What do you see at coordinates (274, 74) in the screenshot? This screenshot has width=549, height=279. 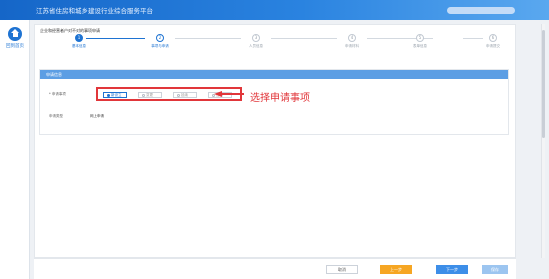 I see `section-header: 申请信息` at bounding box center [274, 74].